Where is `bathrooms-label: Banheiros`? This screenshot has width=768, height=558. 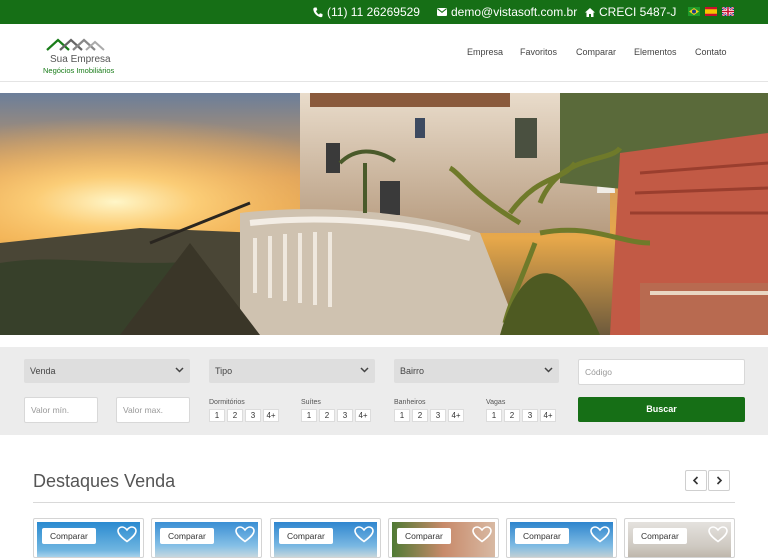
bathrooms-label: Banheiros is located at coordinates (410, 402).